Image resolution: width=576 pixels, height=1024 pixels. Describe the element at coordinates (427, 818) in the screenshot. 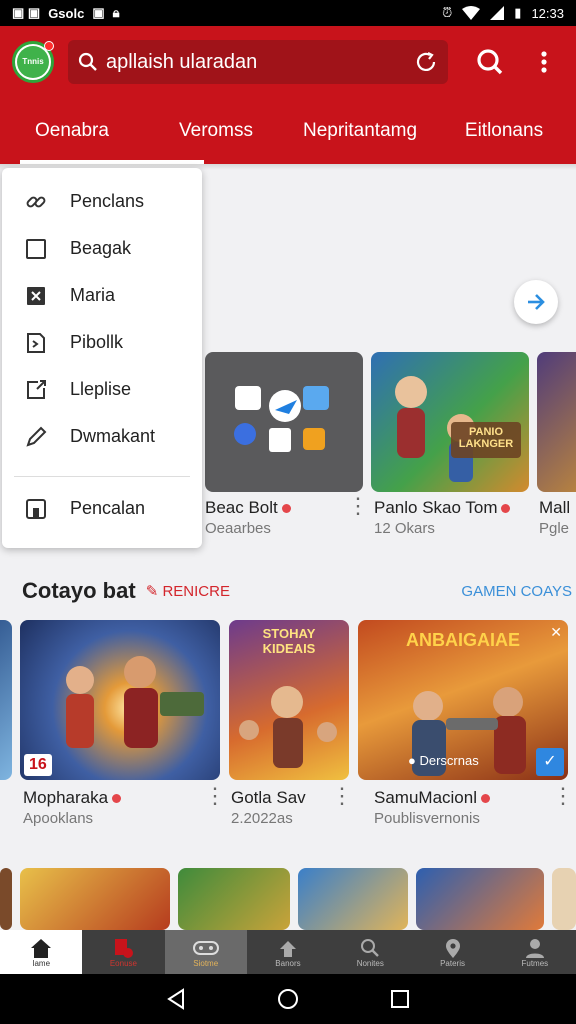

I see `app-subtitle: Poublisvernonis` at that location.